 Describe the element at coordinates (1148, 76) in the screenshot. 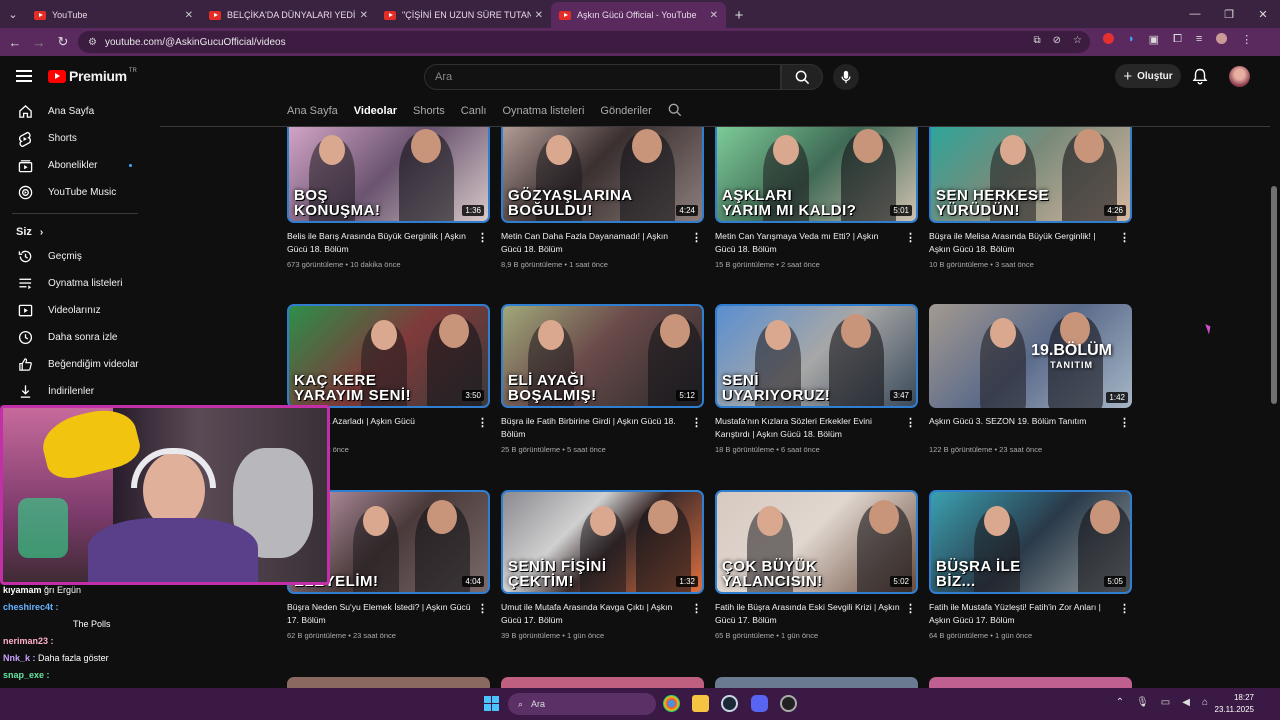

I see `create-button: + Oluştur` at that location.